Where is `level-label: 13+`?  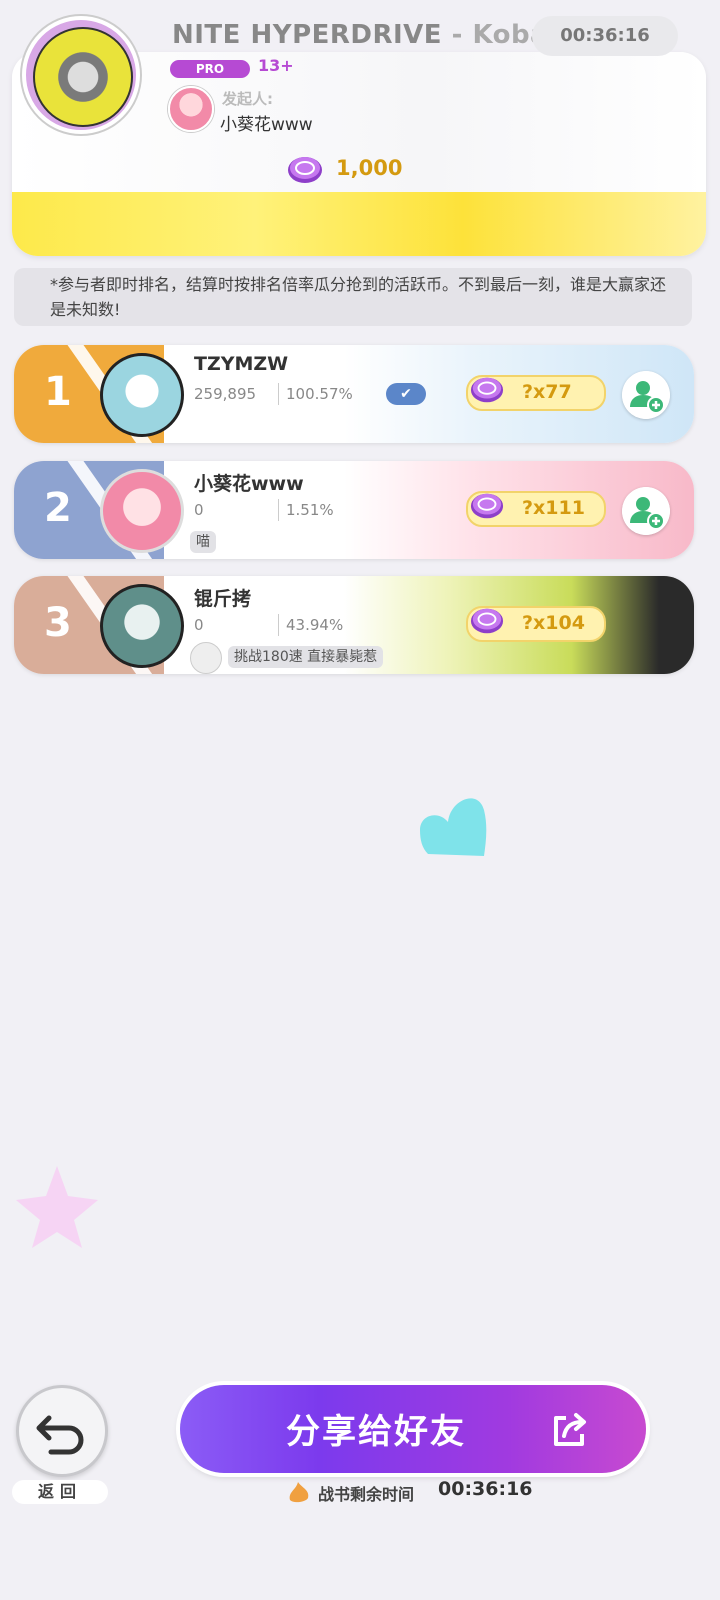 level-label: 13+ is located at coordinates (276, 65).